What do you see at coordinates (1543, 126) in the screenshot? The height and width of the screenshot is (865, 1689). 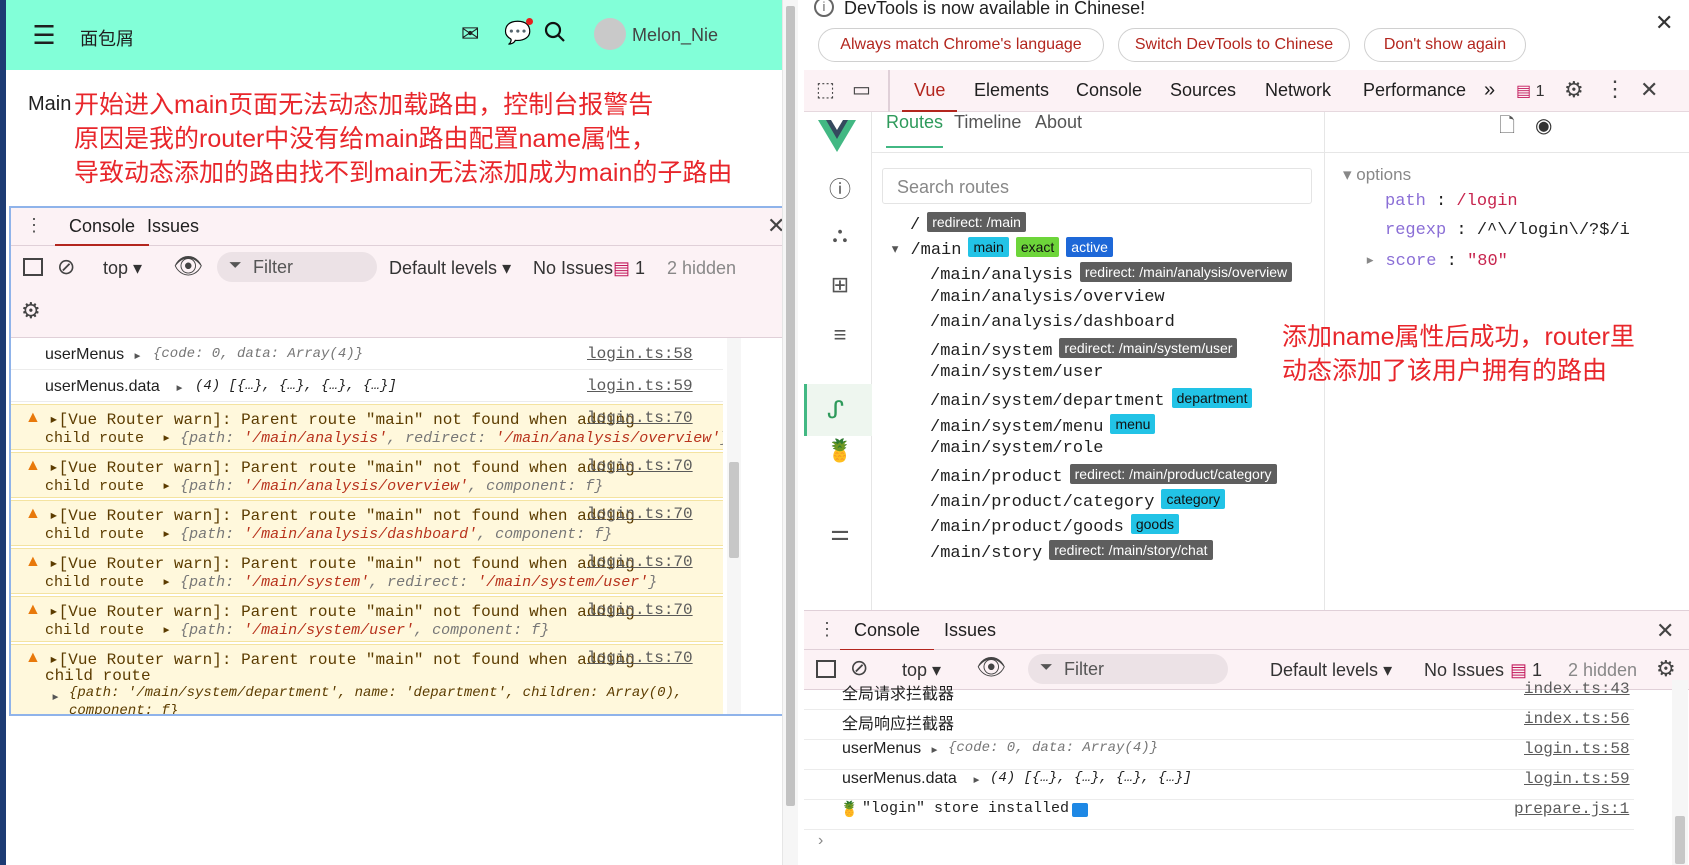 I see `github-icon: ◉` at bounding box center [1543, 126].